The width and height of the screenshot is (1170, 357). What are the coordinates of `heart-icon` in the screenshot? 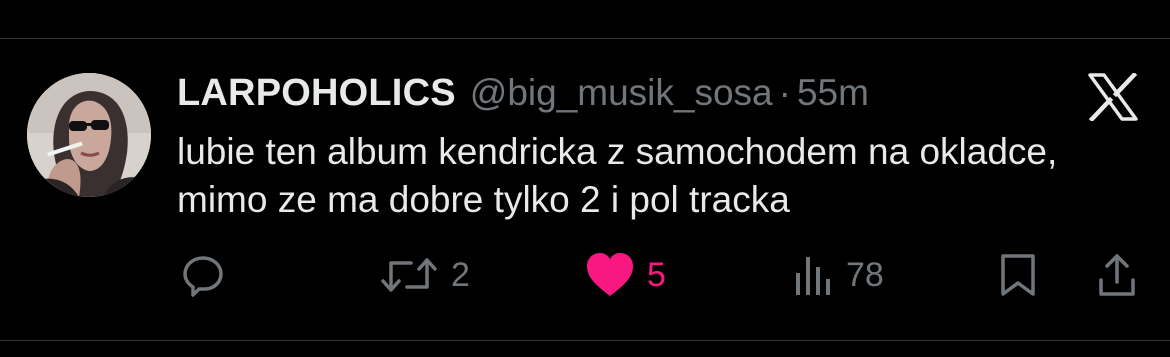 It's located at (610, 274).